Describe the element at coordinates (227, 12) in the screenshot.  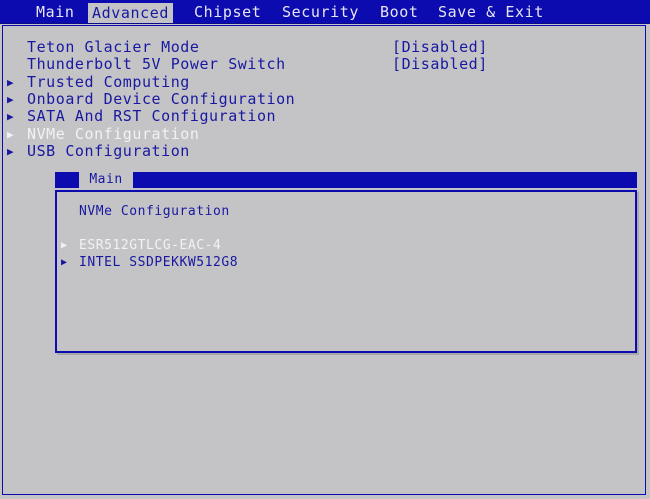
I see `tab-chipset: Chipset` at that location.